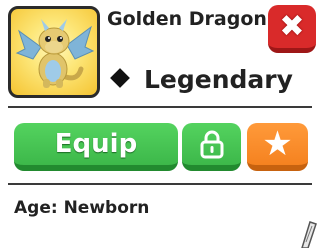  I want to click on golden-dragon-image, so click(55, 53).